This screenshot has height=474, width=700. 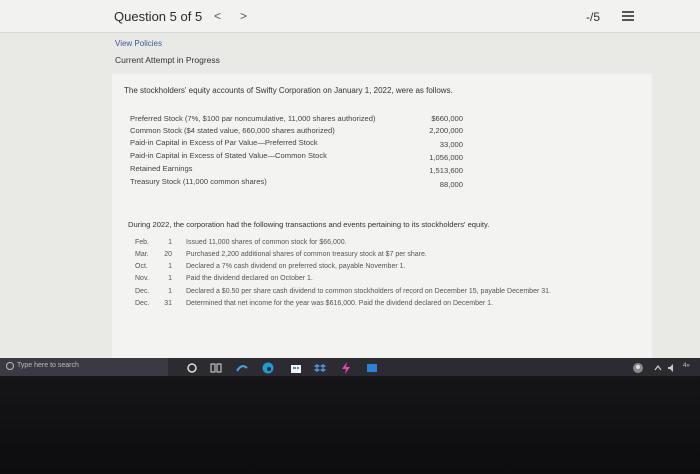 I want to click on transaction-day: 20, so click(x=168, y=254).